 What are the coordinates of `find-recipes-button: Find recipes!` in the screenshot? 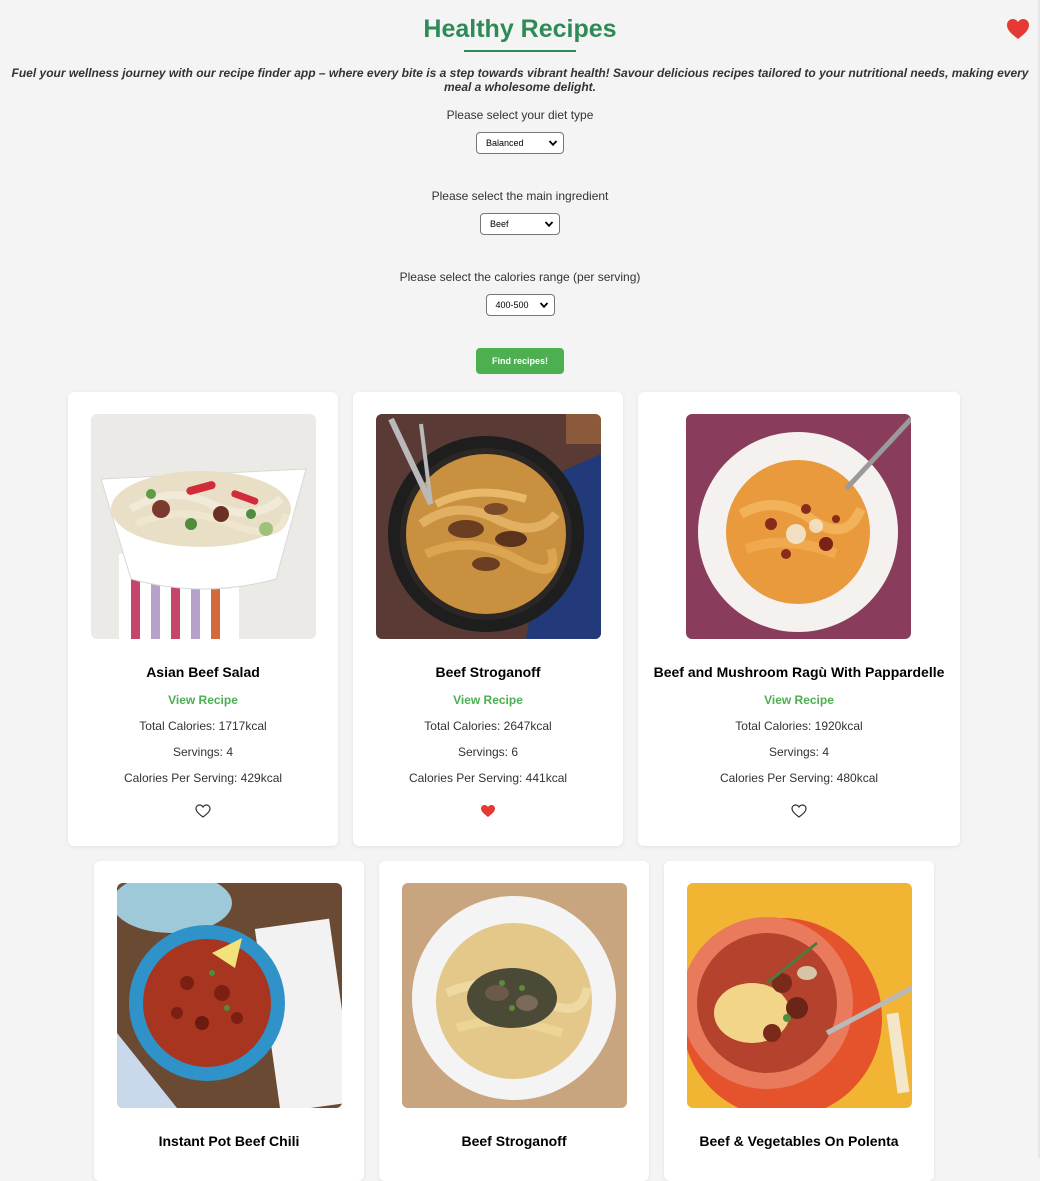 It's located at (520, 361).